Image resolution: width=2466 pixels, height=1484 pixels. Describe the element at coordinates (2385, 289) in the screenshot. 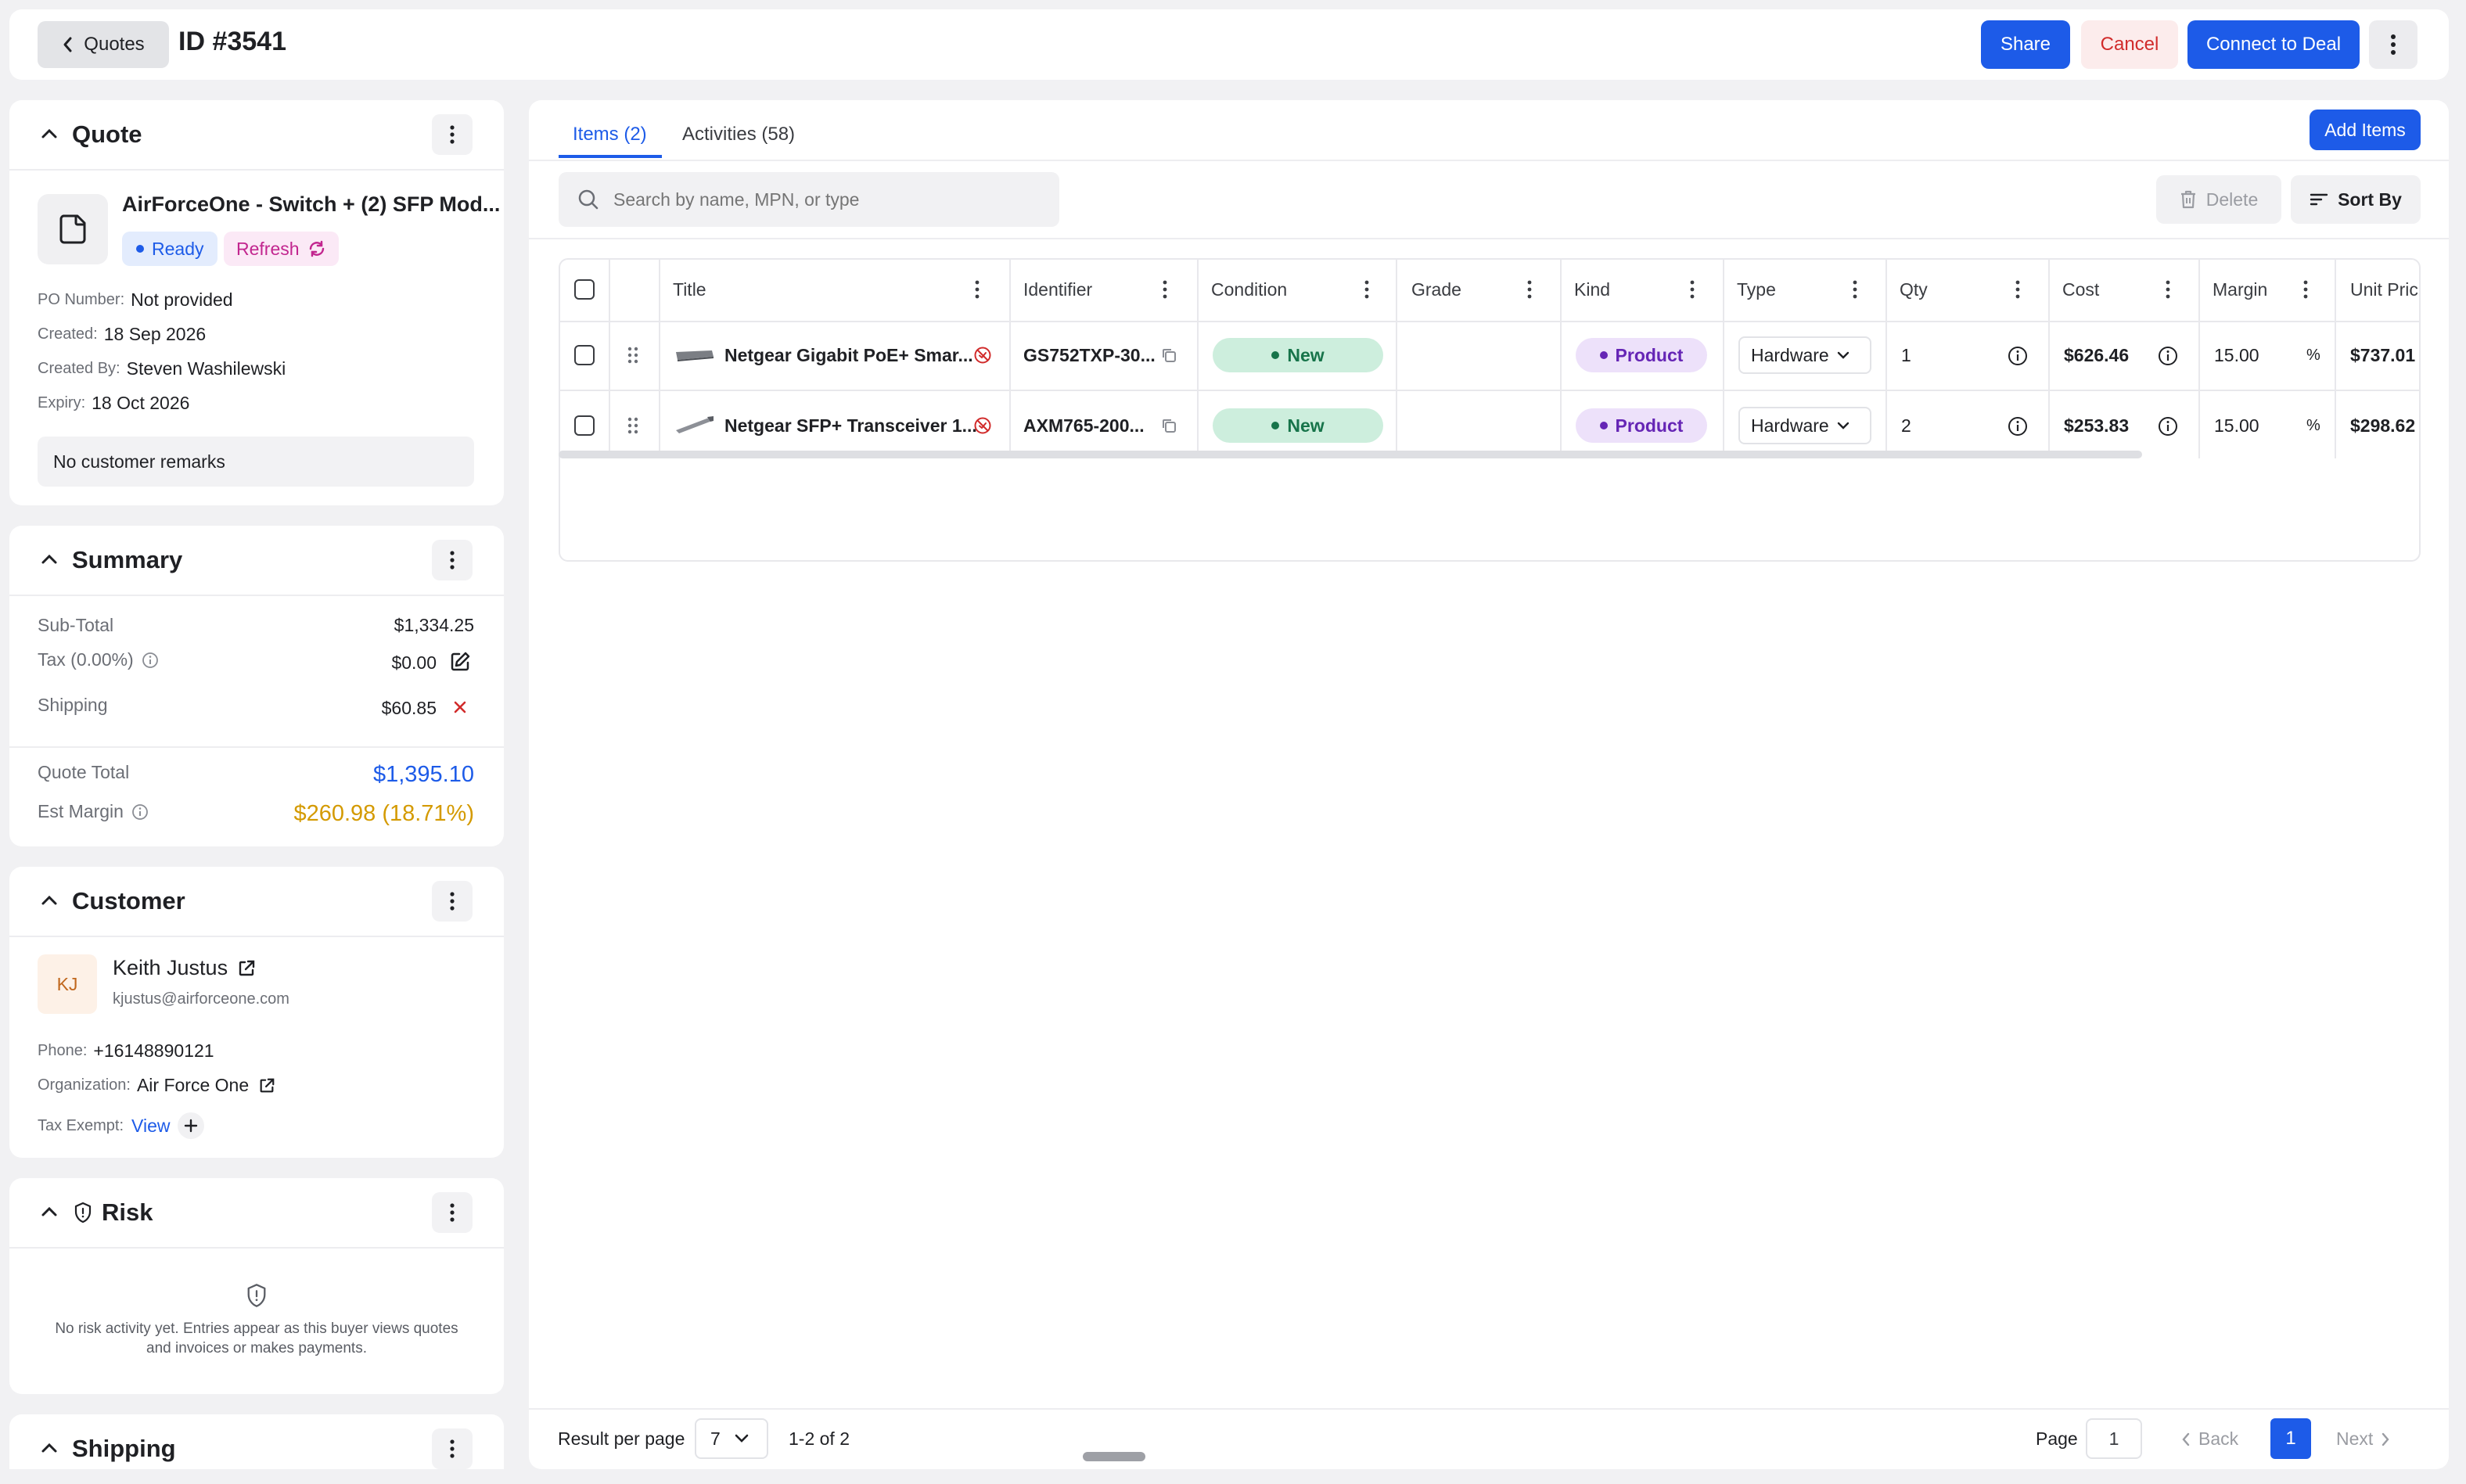

I see `column-header-unit-price: Unit Pric` at that location.